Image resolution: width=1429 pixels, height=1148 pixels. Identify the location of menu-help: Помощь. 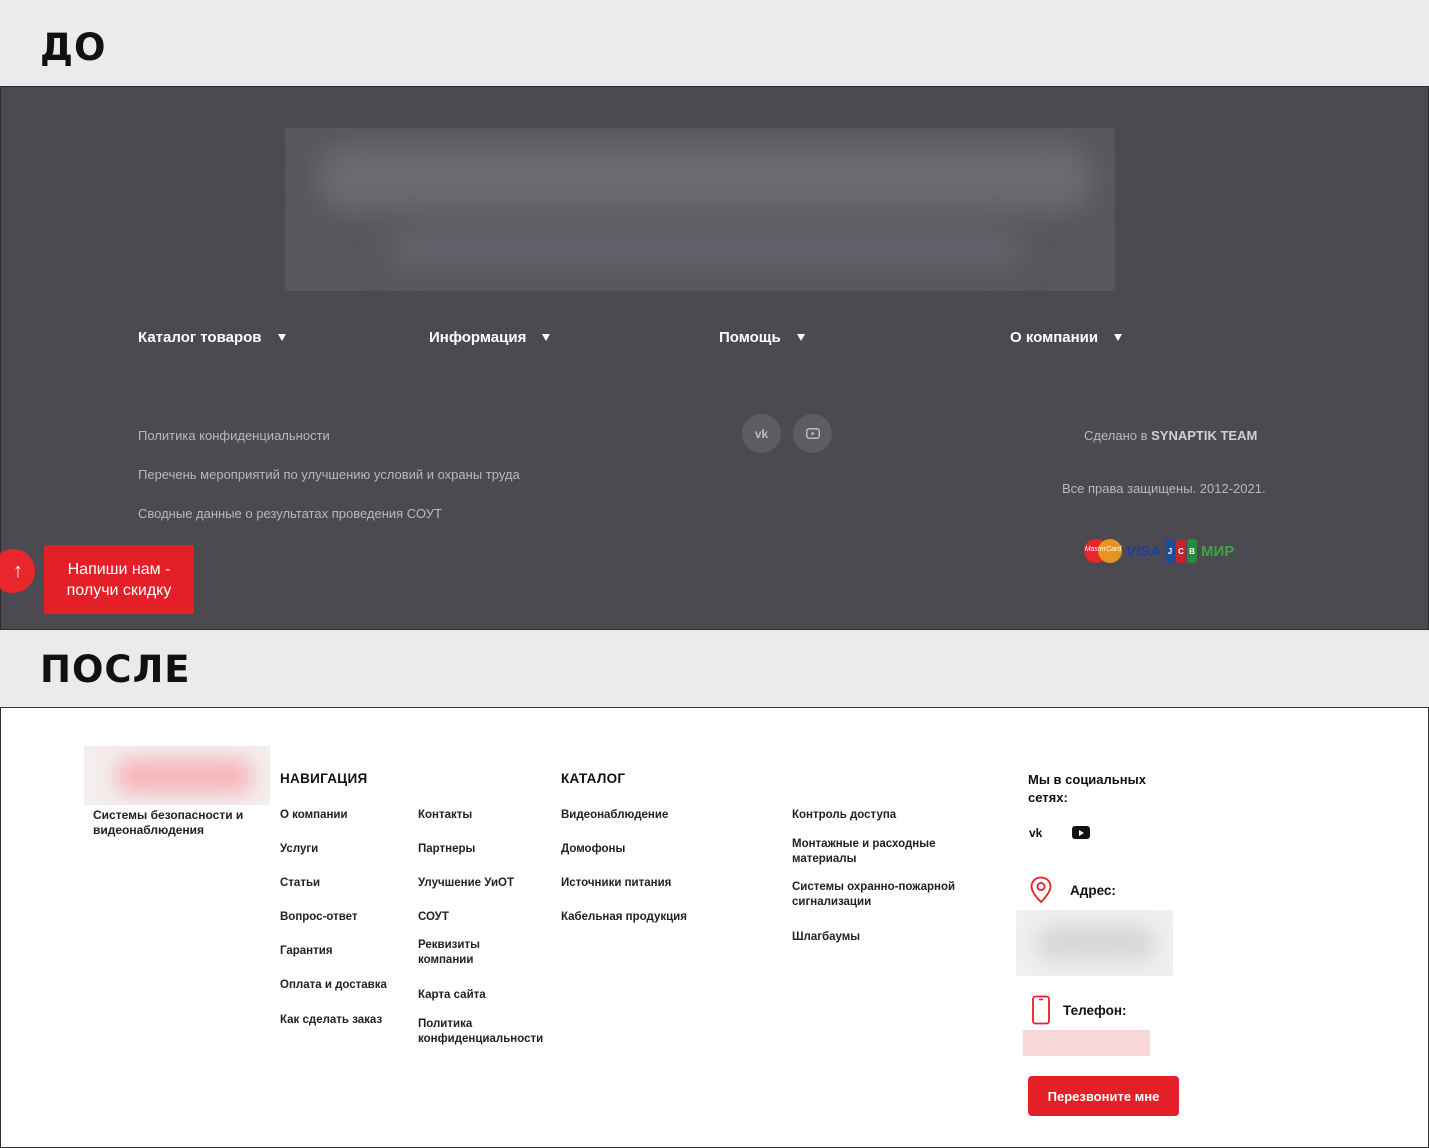
(762, 337).